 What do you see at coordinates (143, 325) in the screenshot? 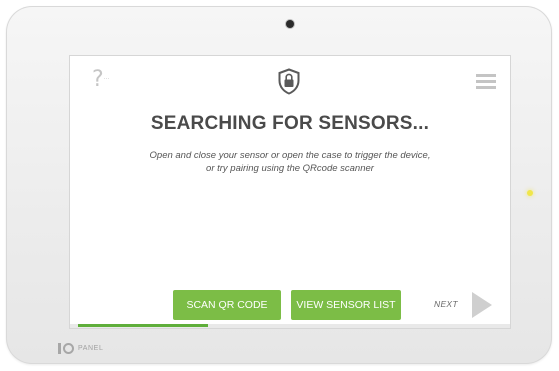
I see `progress-bar` at bounding box center [143, 325].